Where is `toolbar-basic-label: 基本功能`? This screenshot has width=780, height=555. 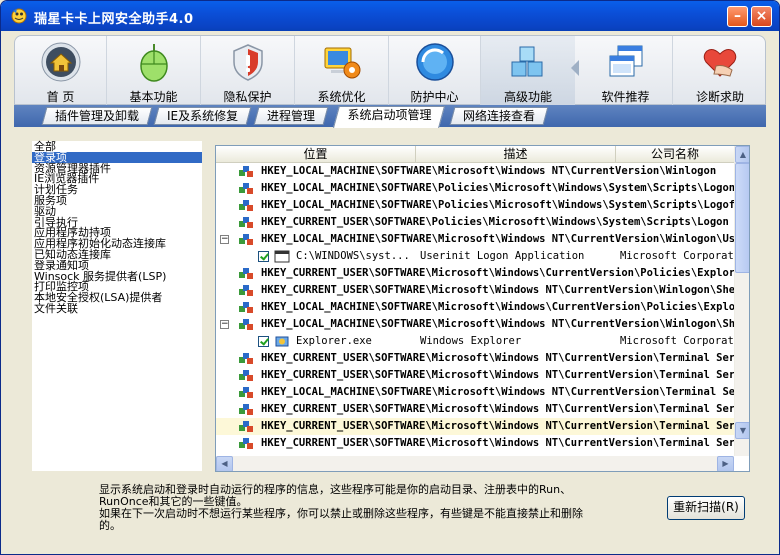 toolbar-basic-label: 基本功能 is located at coordinates (153, 97).